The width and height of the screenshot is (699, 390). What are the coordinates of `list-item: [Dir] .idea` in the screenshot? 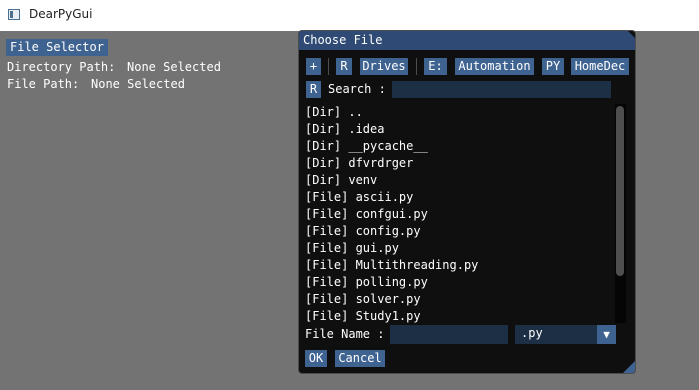 It's located at (462, 129).